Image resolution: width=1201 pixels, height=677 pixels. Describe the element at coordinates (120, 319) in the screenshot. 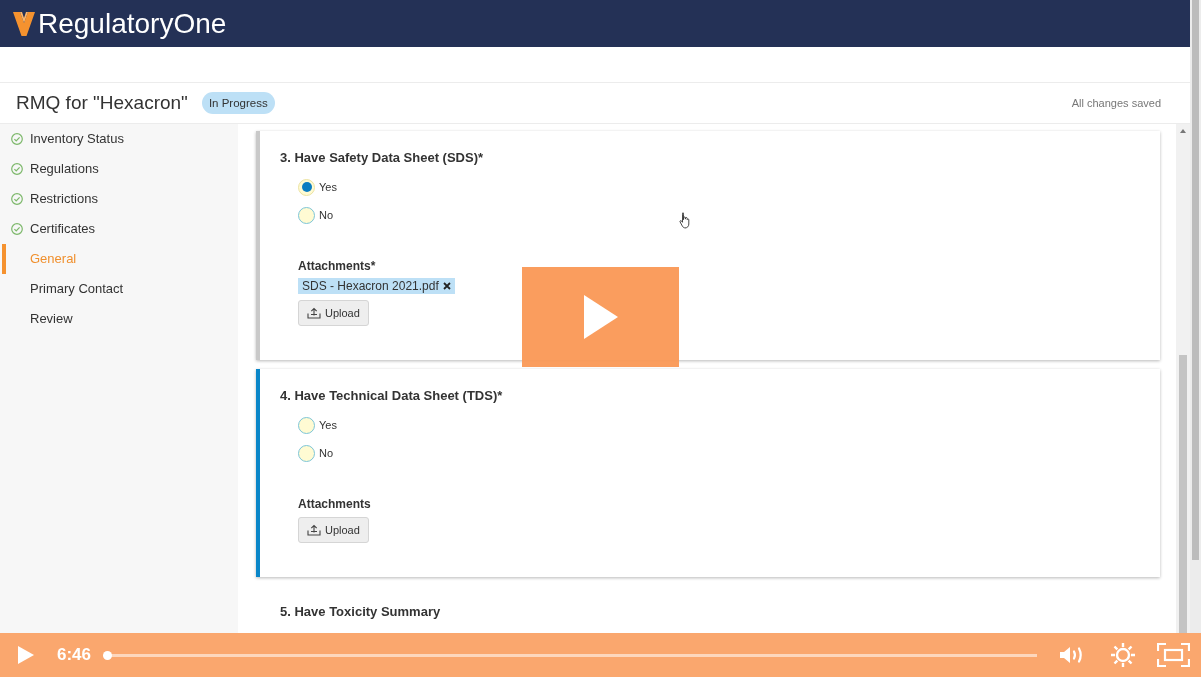

I see `sidebar-item: Review` at that location.